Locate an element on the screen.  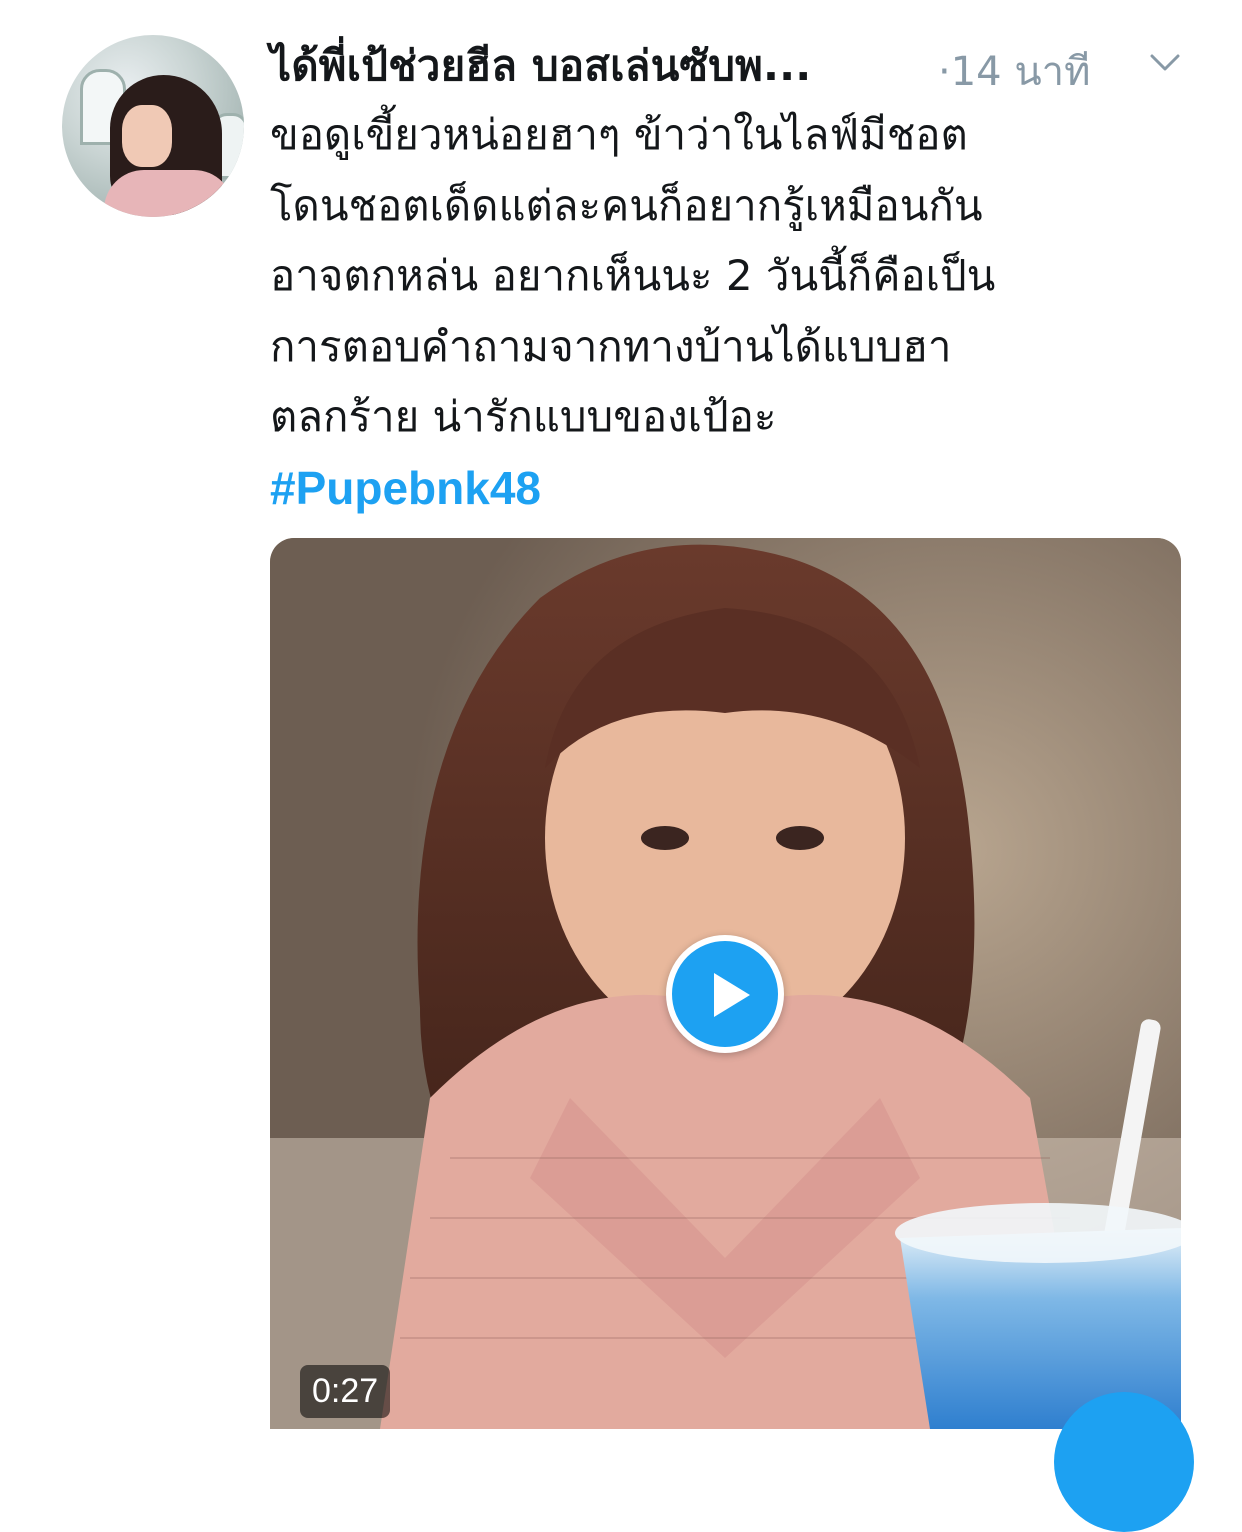
avatar is located at coordinates (153, 126).